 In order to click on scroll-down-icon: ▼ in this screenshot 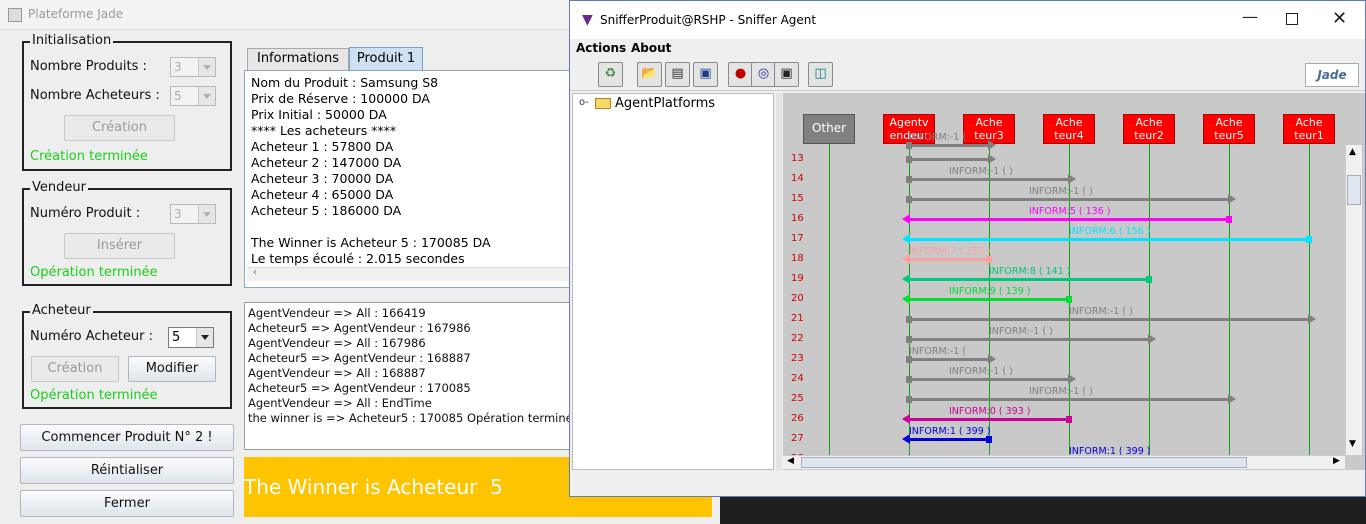, I will do `click(1352, 444)`.